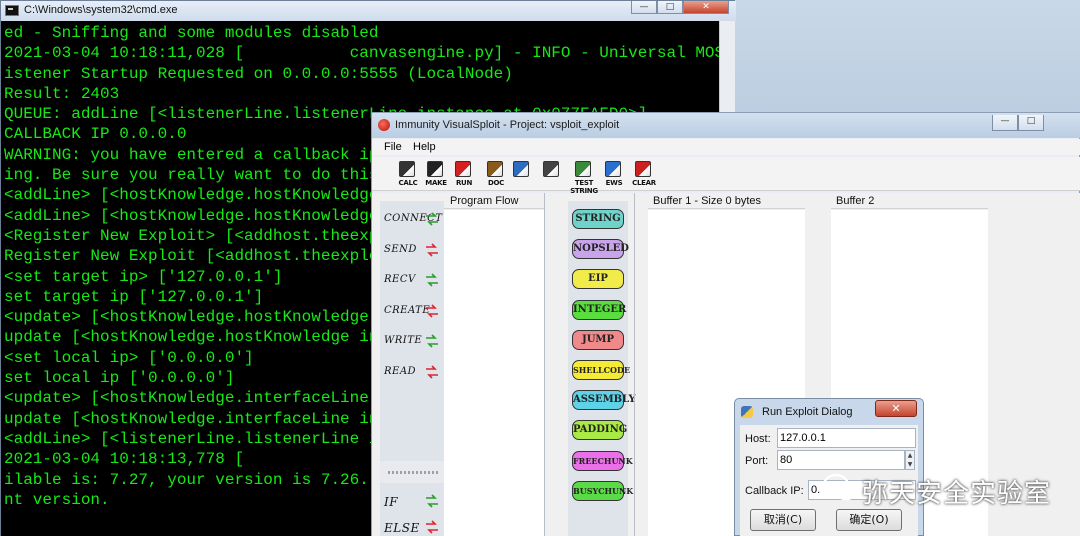 The image size is (1080, 536). I want to click on test-string-icon, so click(583, 169).